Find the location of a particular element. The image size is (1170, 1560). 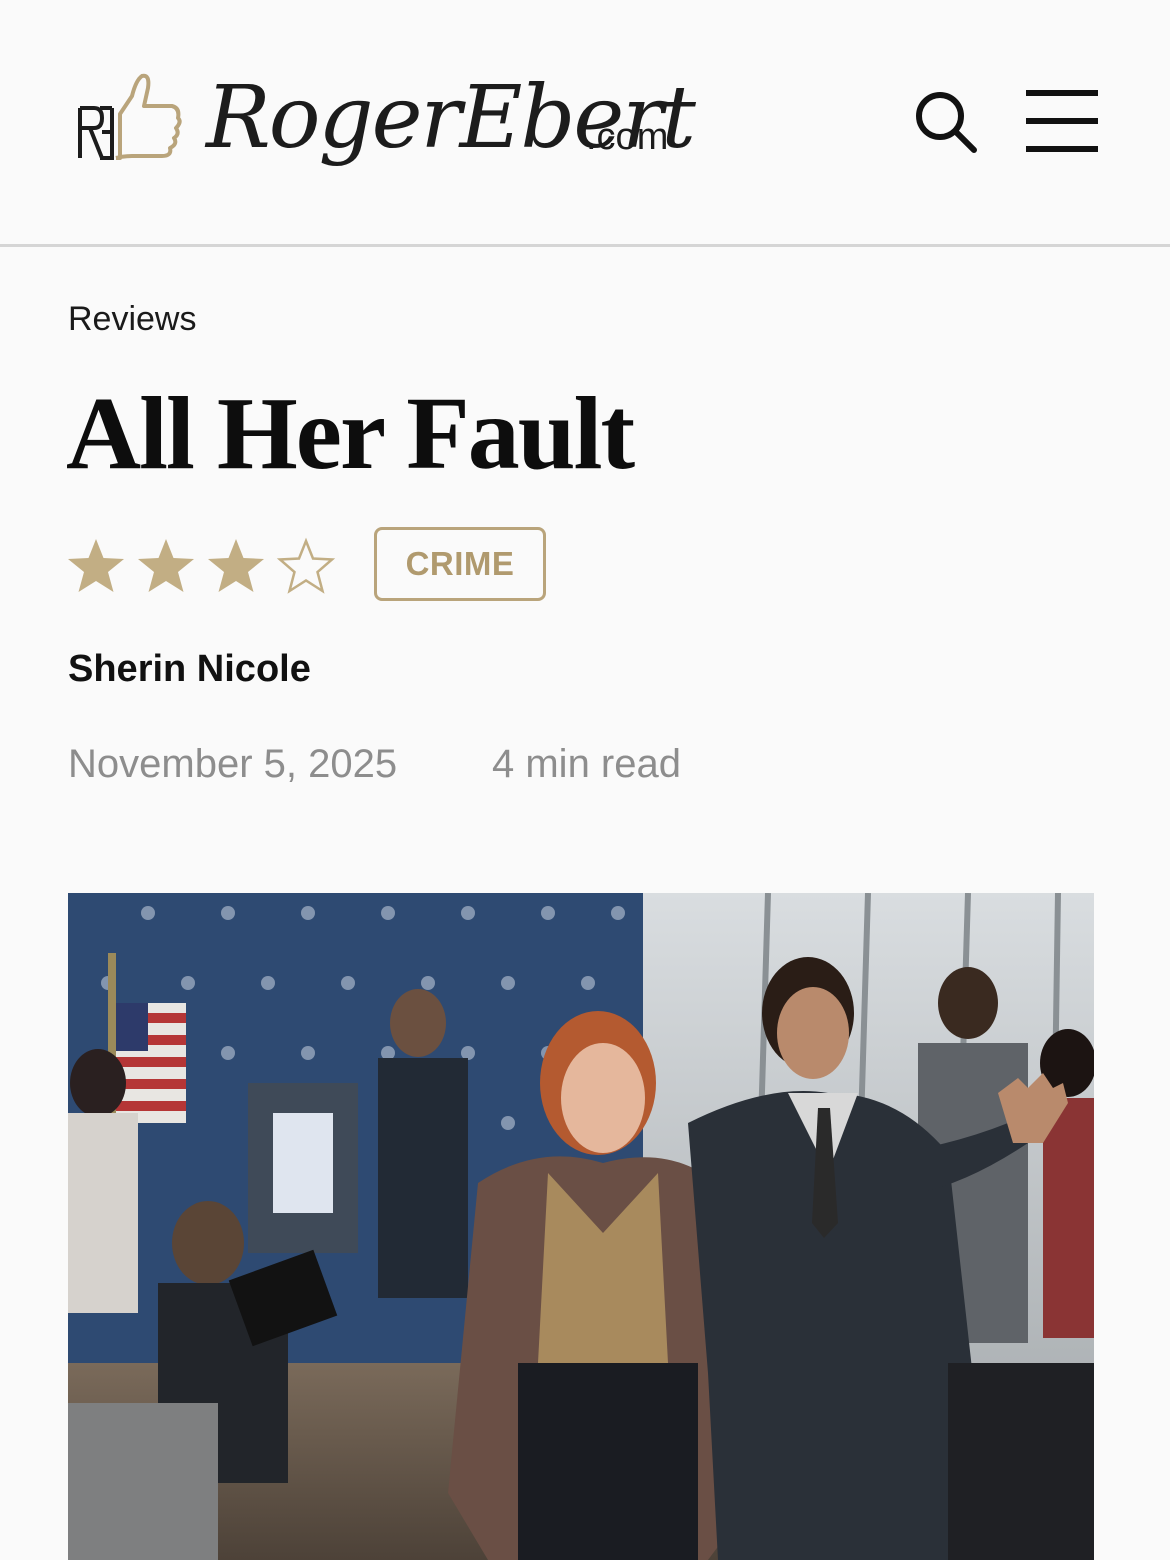

search-icon is located at coordinates (946, 122).